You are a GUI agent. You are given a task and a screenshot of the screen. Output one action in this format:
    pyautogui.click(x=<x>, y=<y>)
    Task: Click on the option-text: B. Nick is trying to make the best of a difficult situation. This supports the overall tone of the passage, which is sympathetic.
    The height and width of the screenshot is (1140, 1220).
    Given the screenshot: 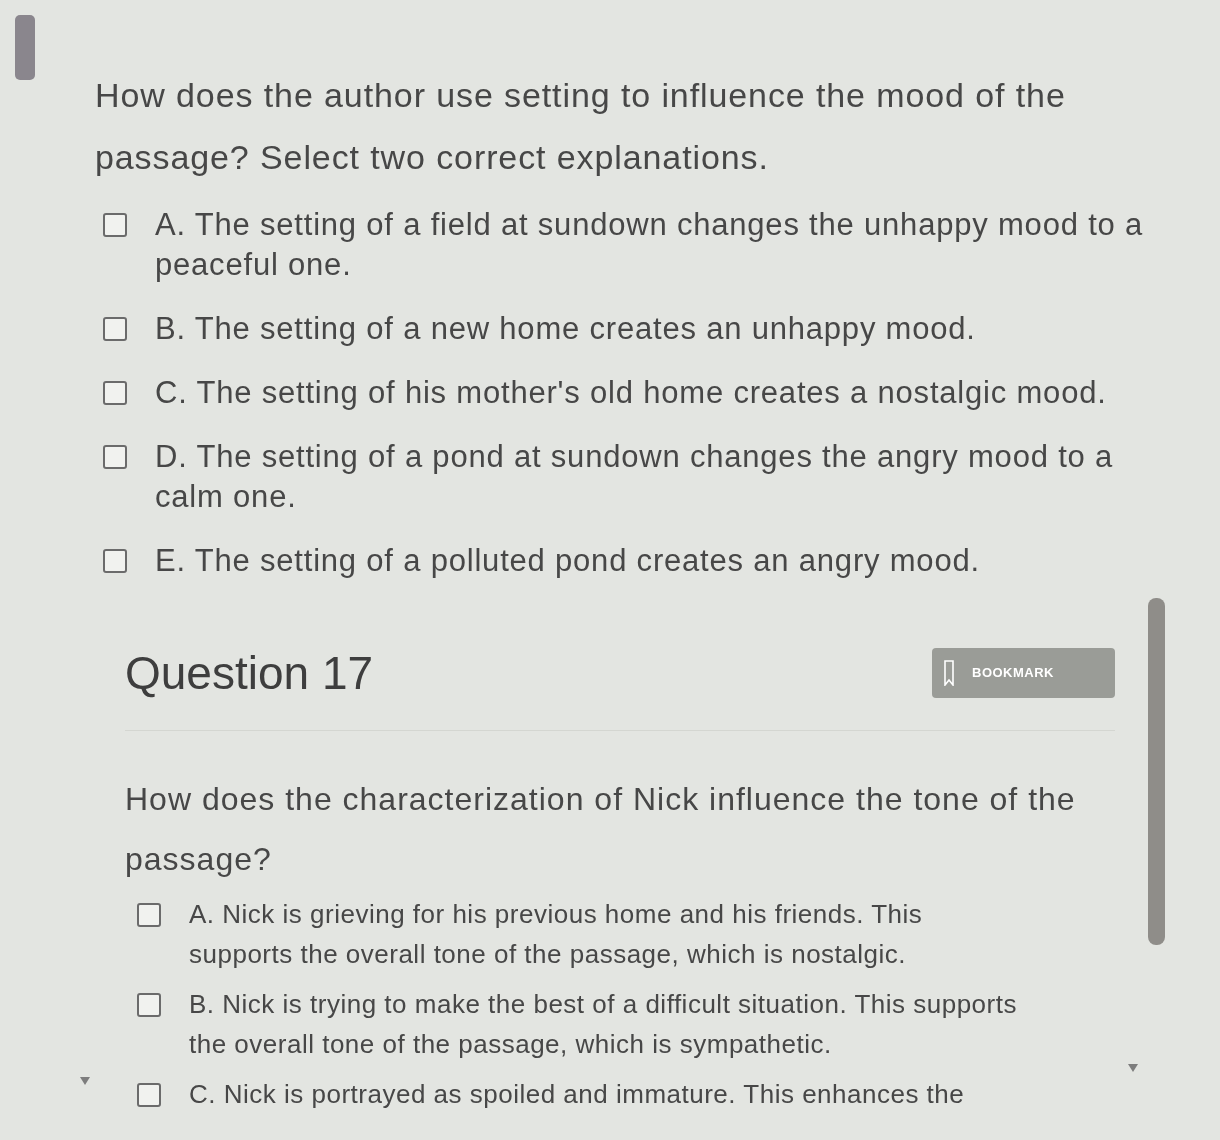 What is the action you would take?
    pyautogui.click(x=608, y=1024)
    